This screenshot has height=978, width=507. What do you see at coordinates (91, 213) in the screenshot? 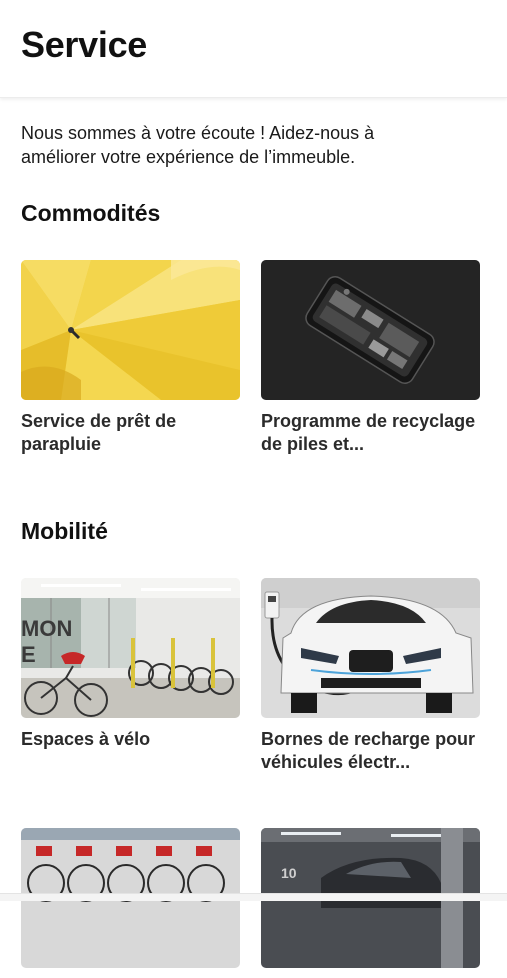
I see `section-title-commodites: Commodités` at bounding box center [91, 213].